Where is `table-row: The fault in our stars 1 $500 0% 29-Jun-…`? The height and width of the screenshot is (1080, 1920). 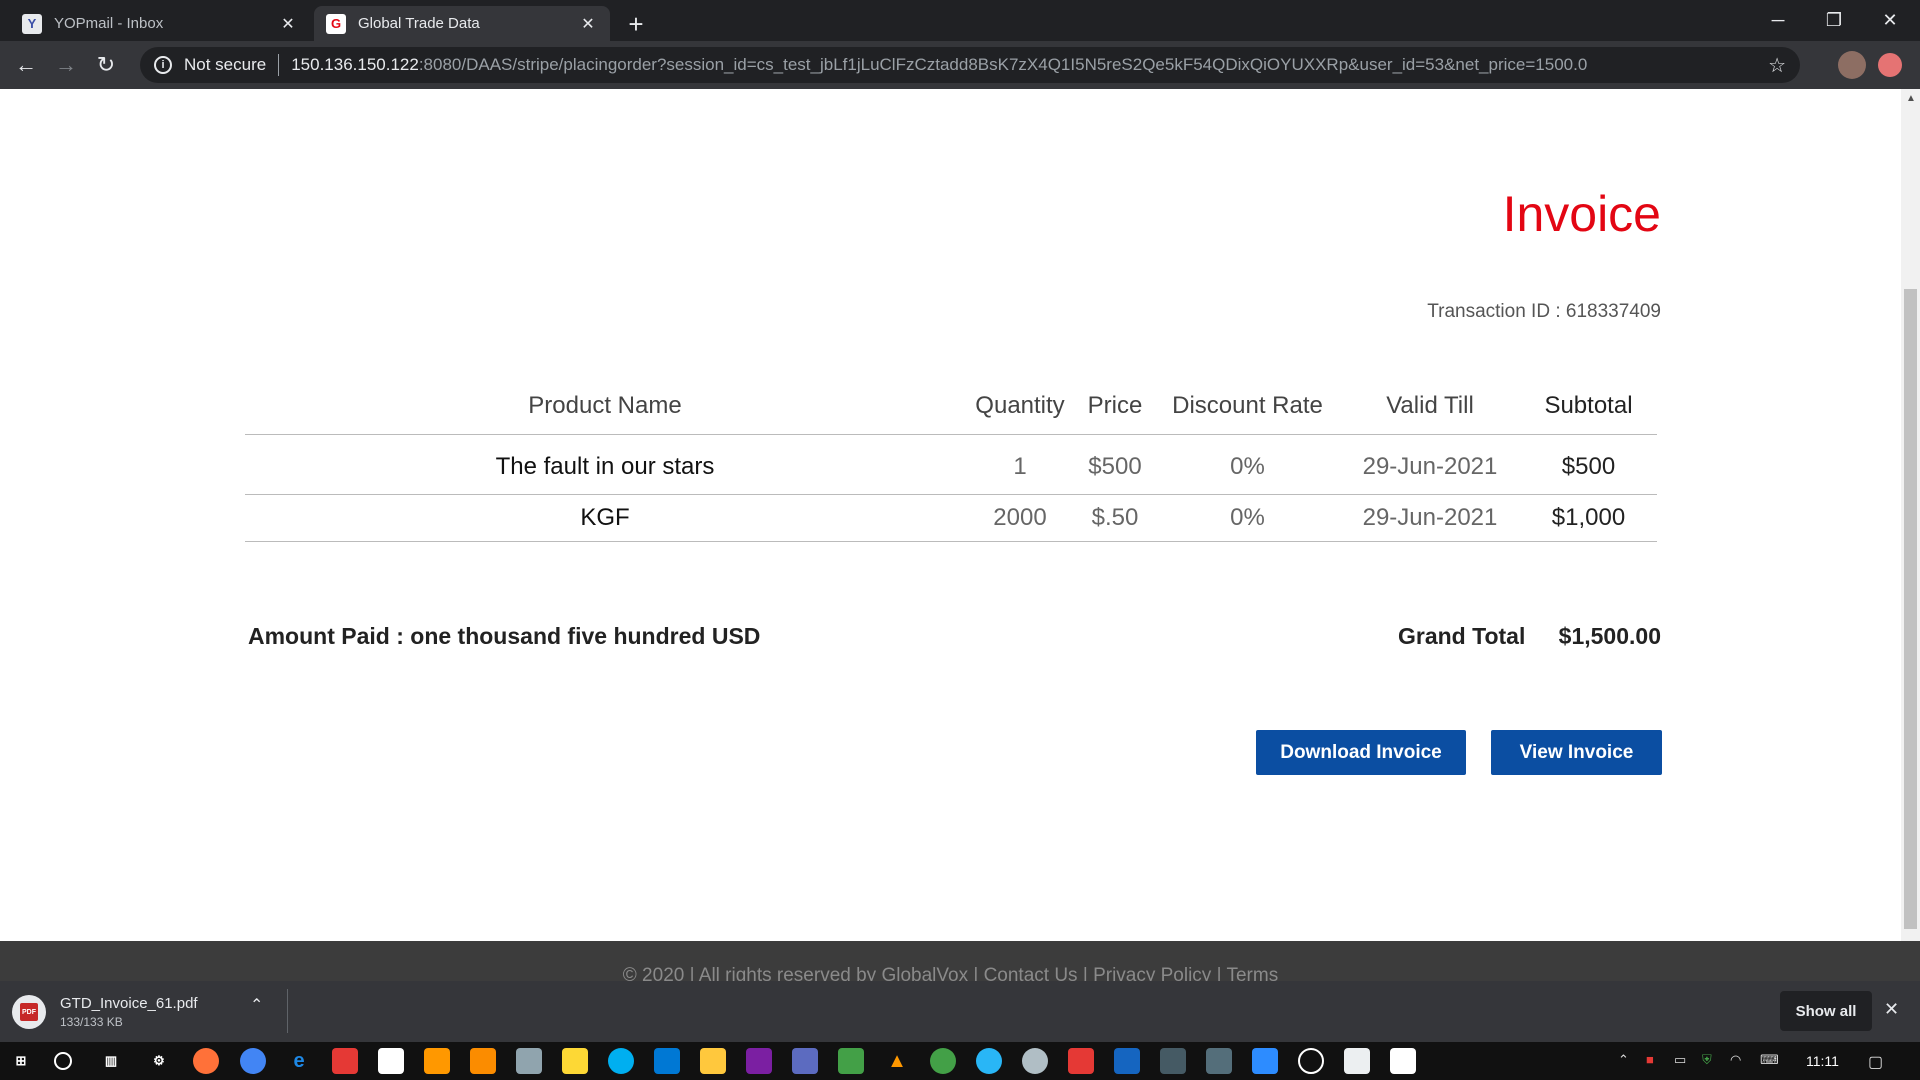 table-row: The fault in our stars 1 $500 0% 29-Jun-… is located at coordinates (951, 464).